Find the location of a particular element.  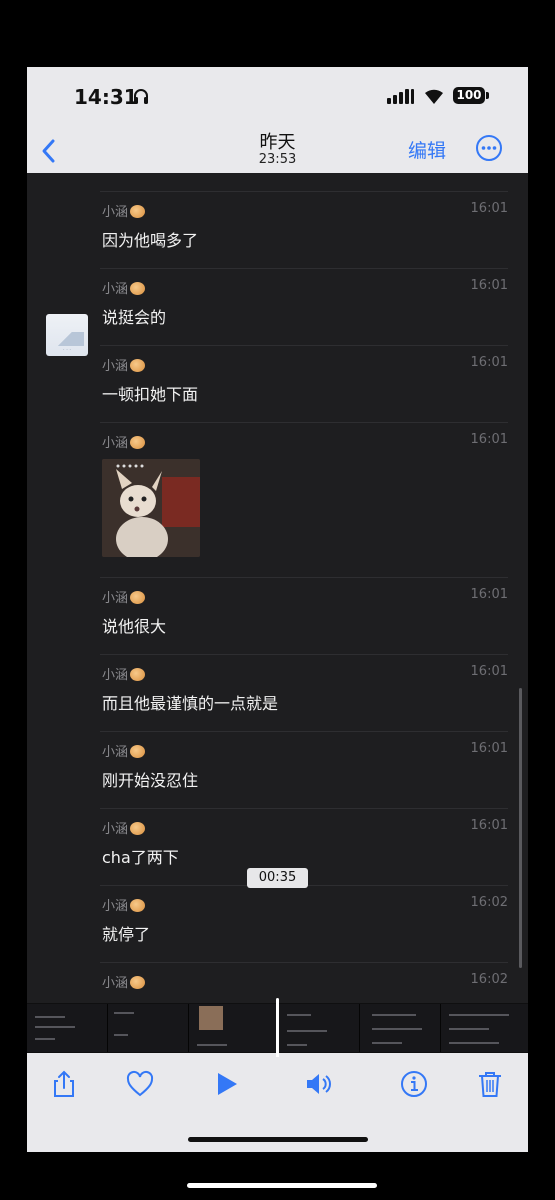

message-row: 小涵 16:01 说挺会的 is located at coordinates (277, 306).